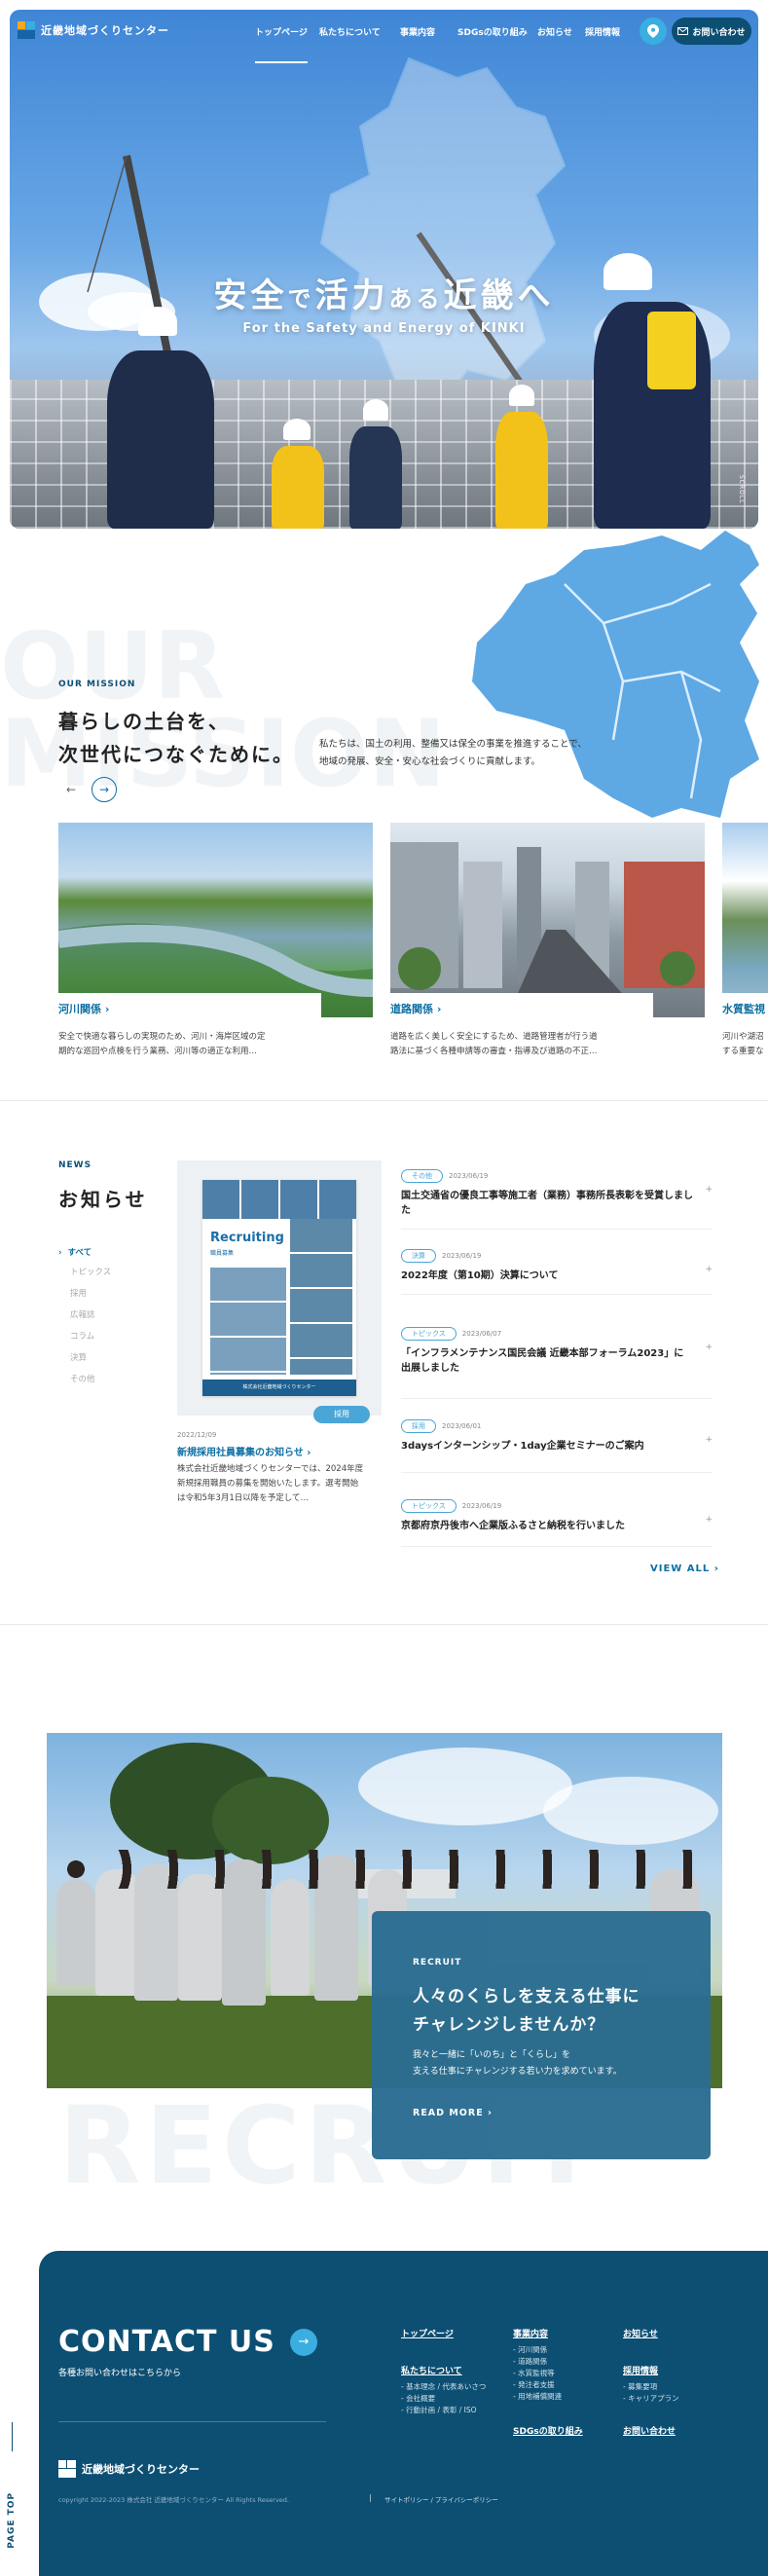 The image size is (768, 2576). I want to click on card-desc-line: する重要な, so click(743, 1051).